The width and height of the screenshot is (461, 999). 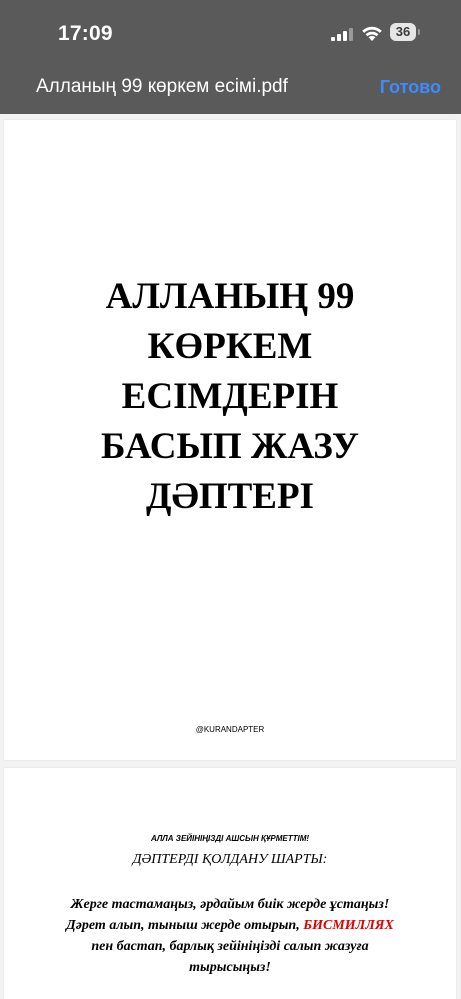 I want to click on rules-line-text: Дәрет алып, тыныш жерде отырып,, so click(x=185, y=925).